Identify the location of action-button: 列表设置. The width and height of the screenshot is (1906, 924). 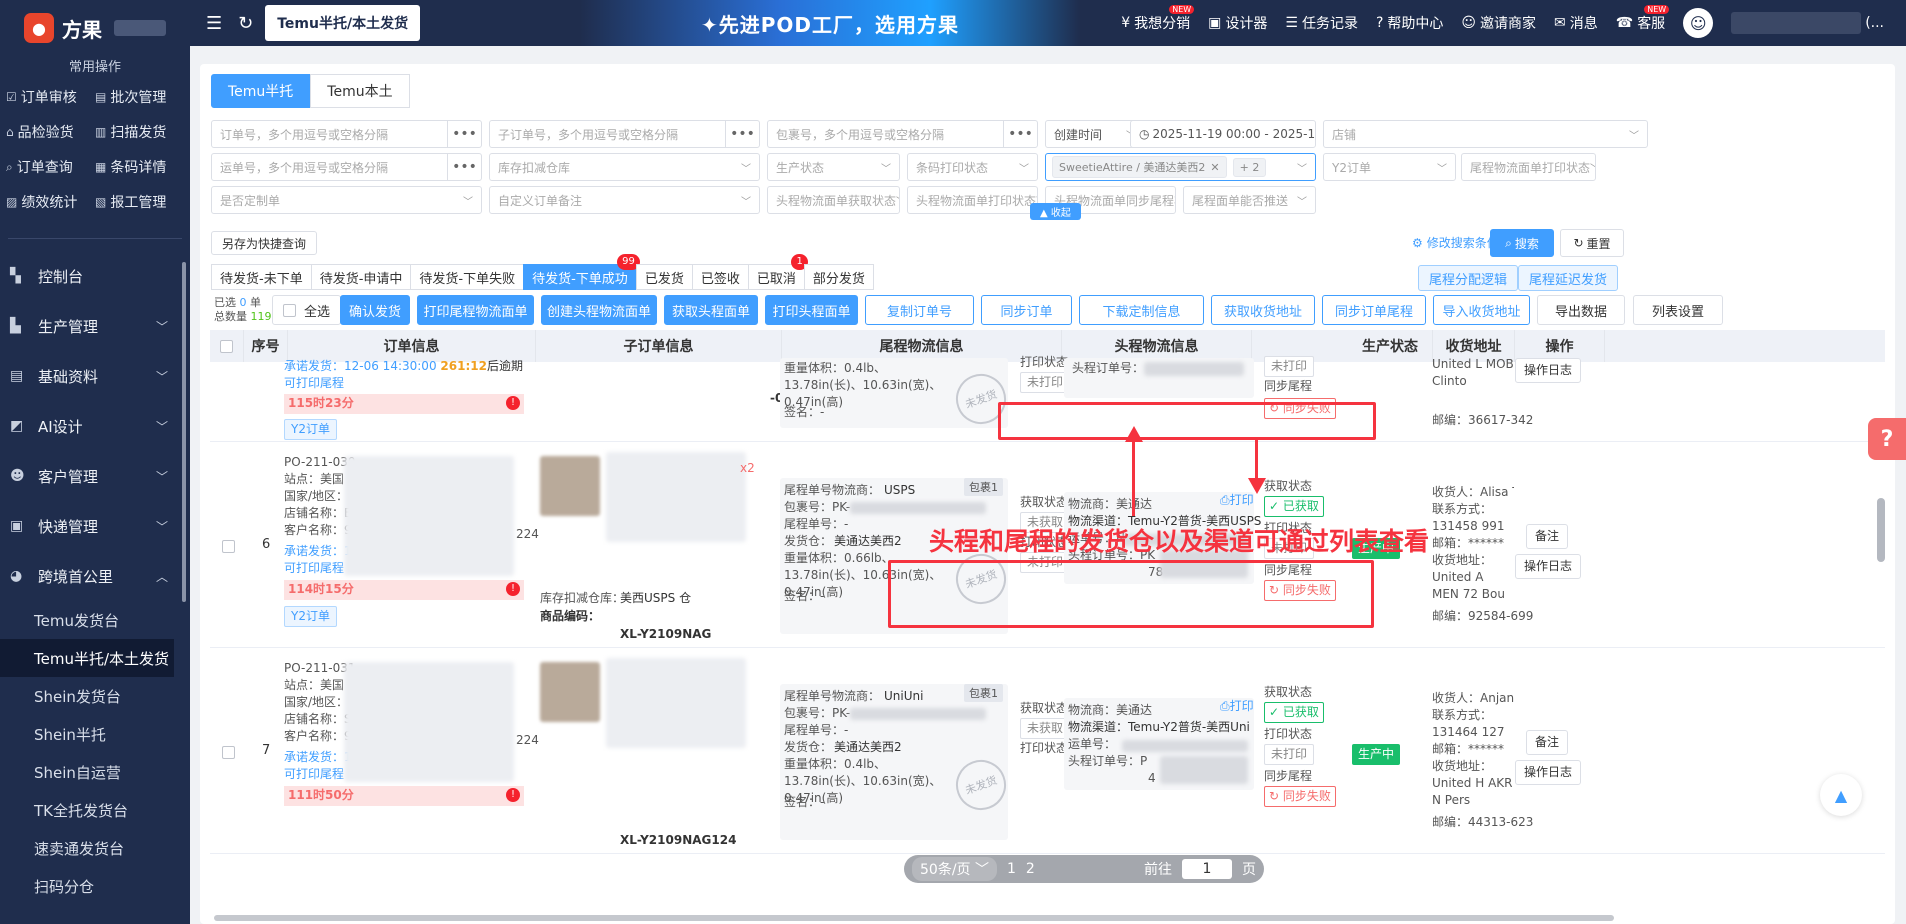
(1678, 310).